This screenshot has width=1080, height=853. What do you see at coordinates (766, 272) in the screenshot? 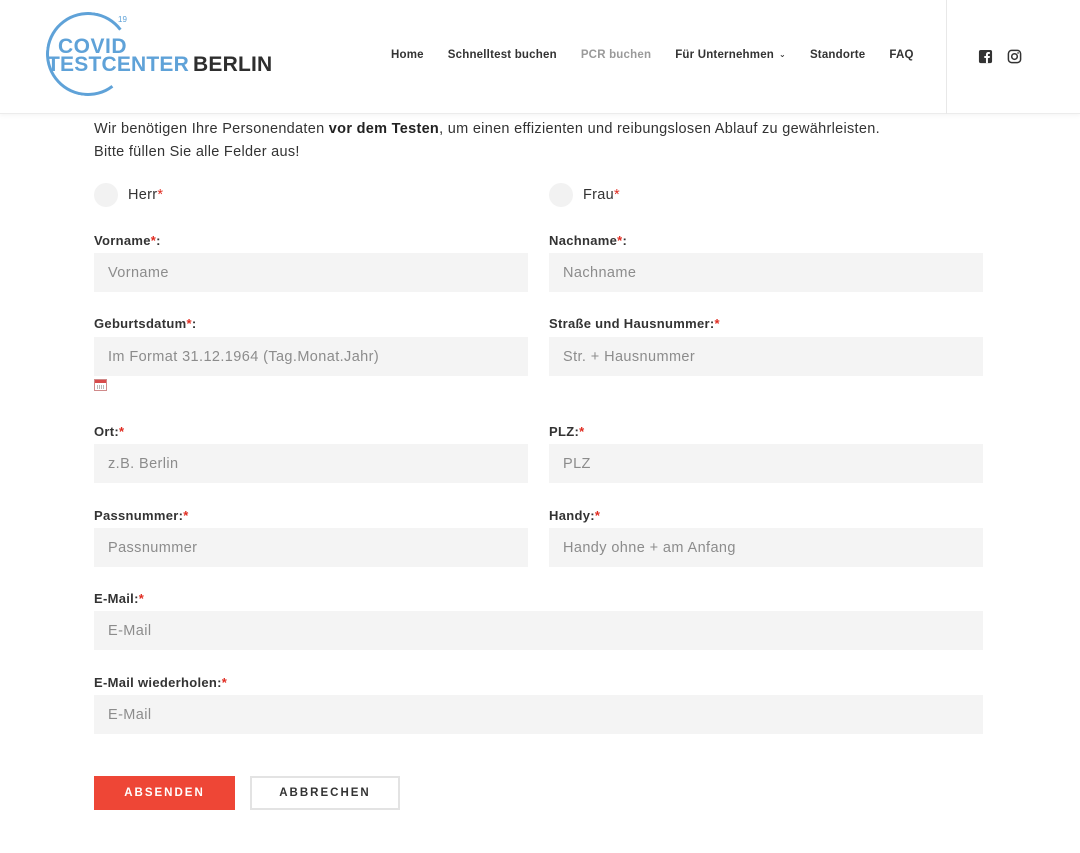
I see `nachname-field` at bounding box center [766, 272].